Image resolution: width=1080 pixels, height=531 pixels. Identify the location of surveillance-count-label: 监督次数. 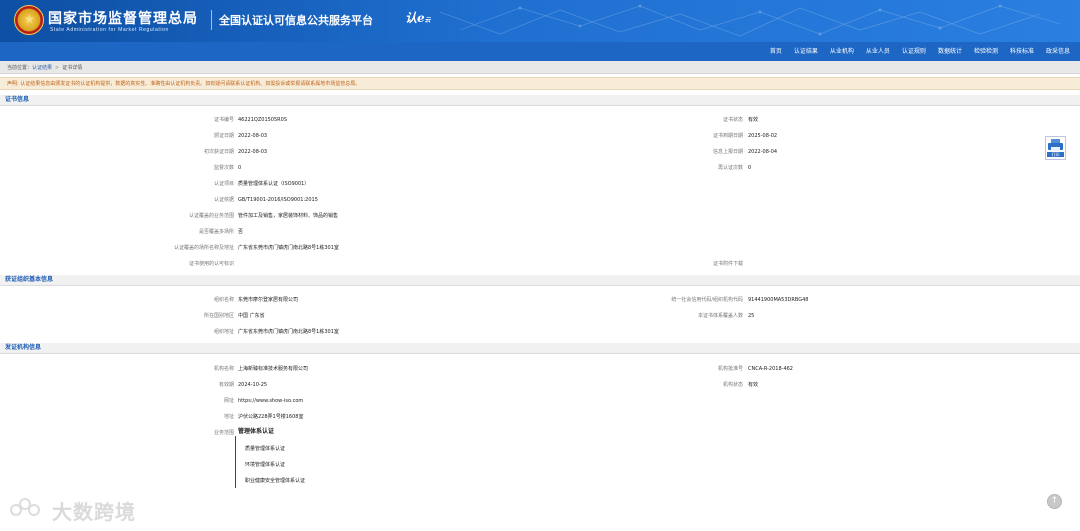
(223, 168).